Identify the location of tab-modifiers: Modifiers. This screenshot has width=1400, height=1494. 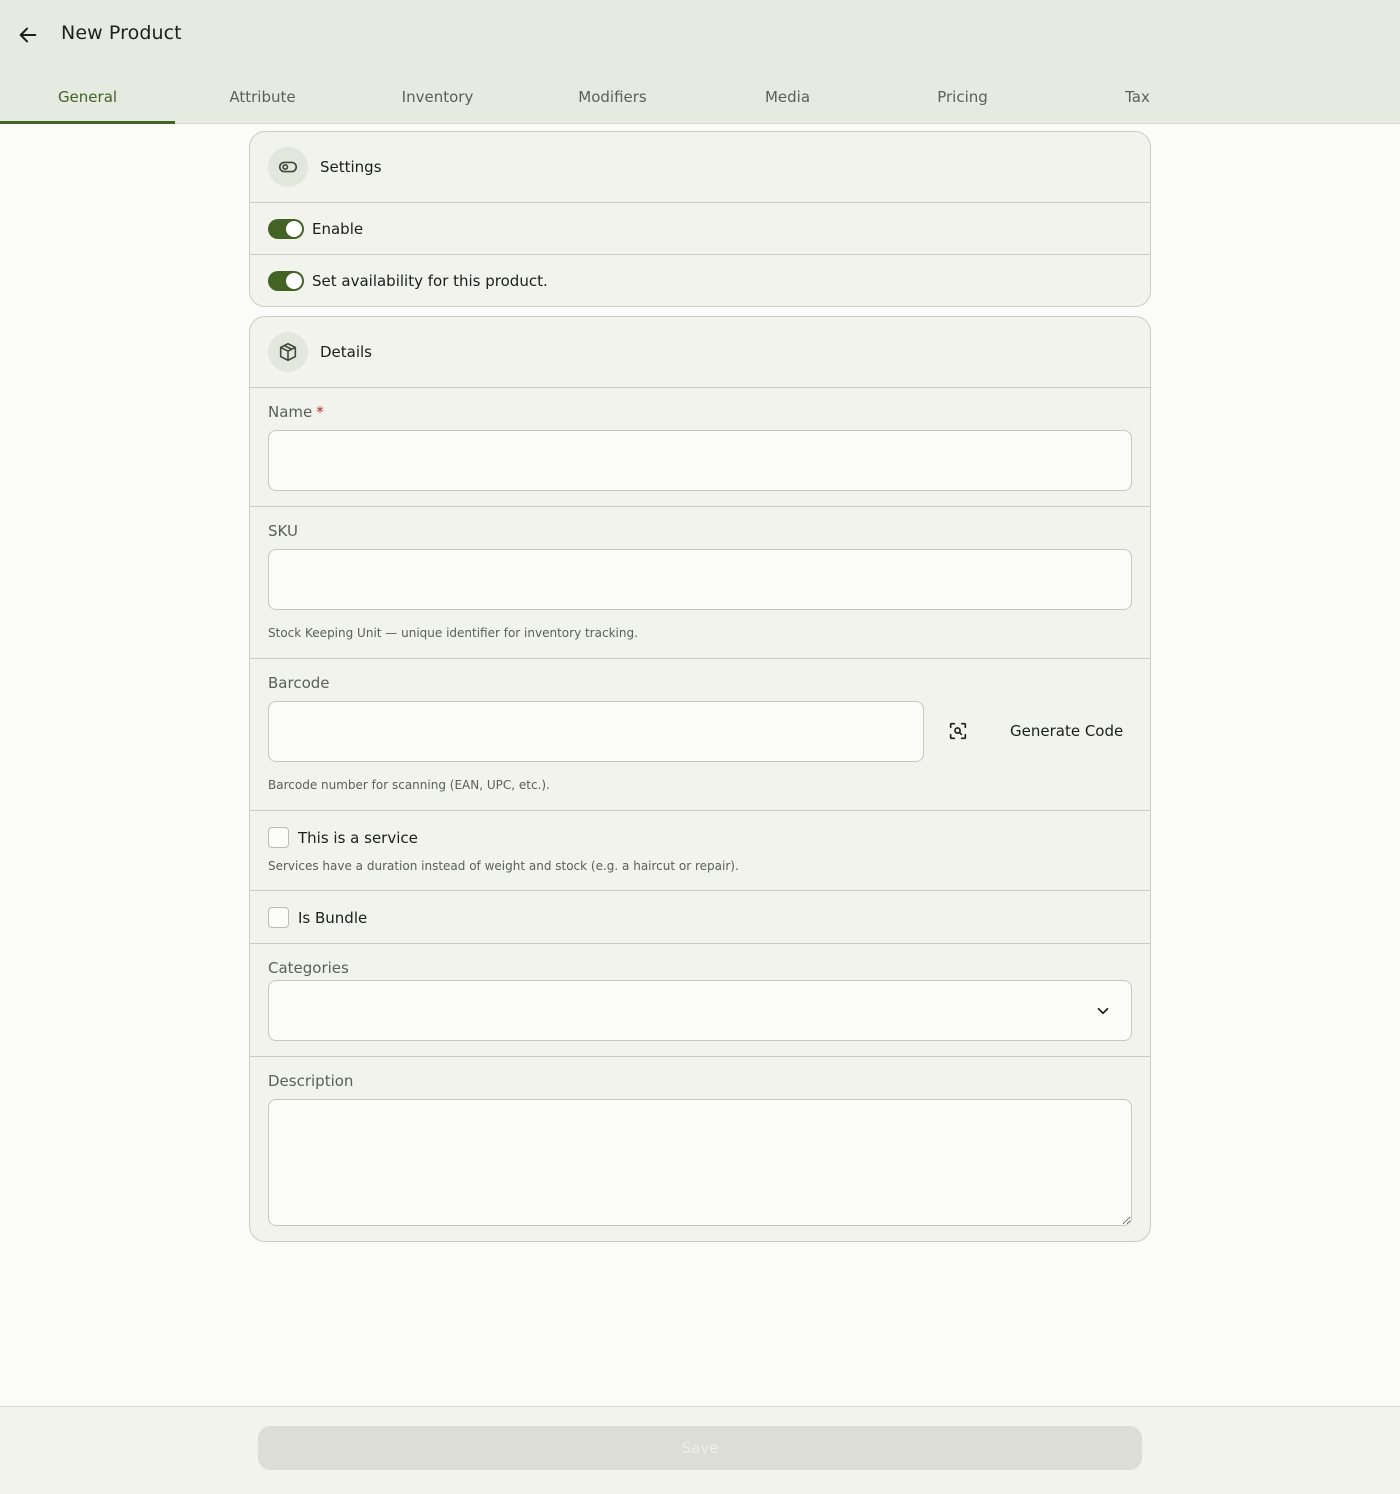
(612, 96).